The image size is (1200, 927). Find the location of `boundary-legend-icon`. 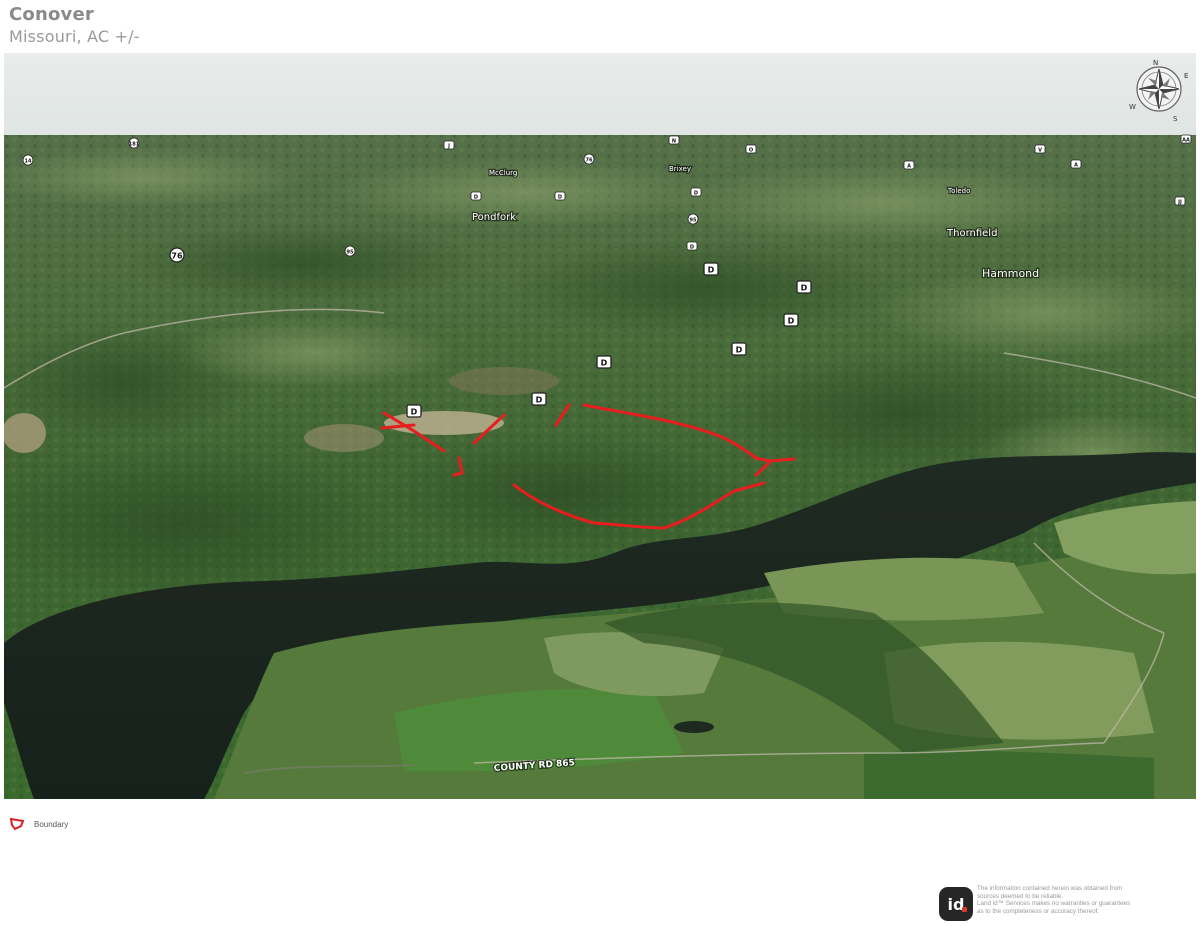

boundary-legend-icon is located at coordinates (17, 824).